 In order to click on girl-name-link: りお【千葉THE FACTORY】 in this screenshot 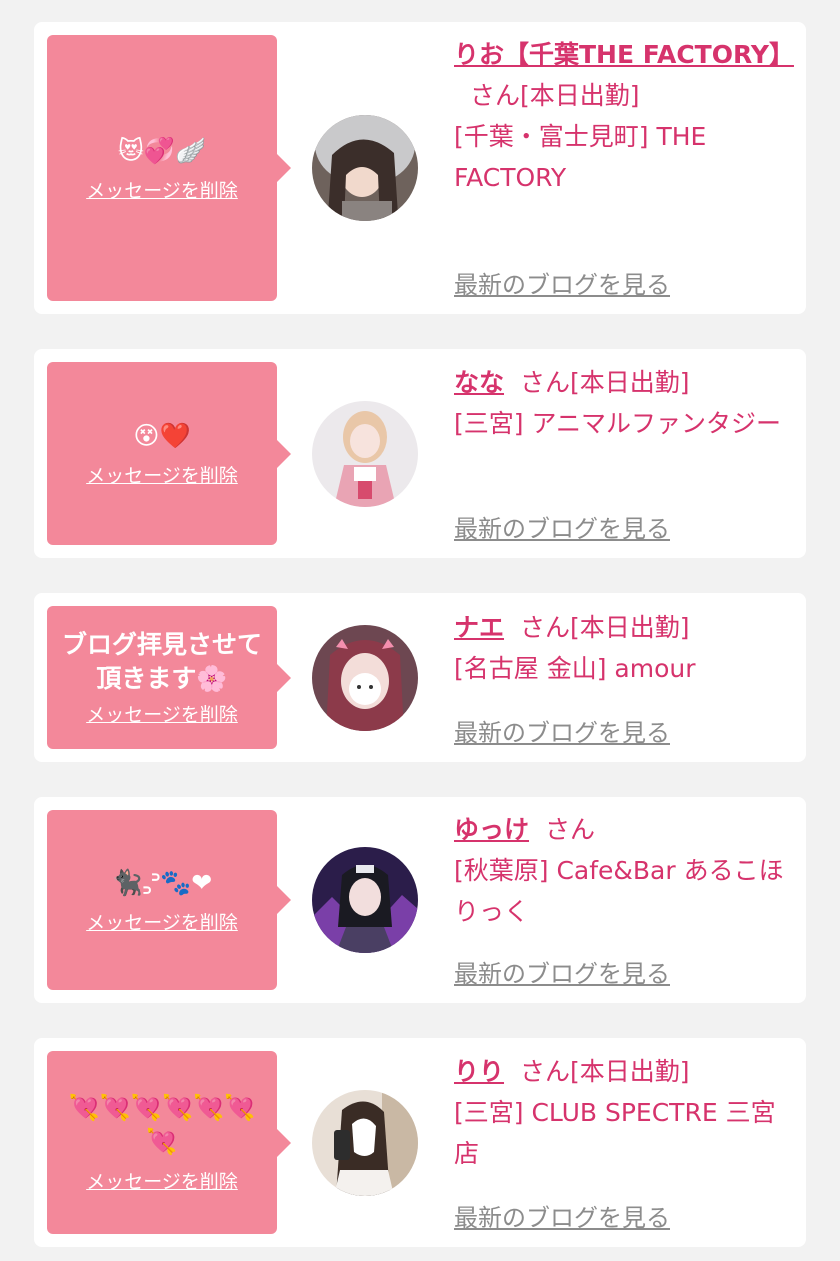, I will do `click(624, 54)`.